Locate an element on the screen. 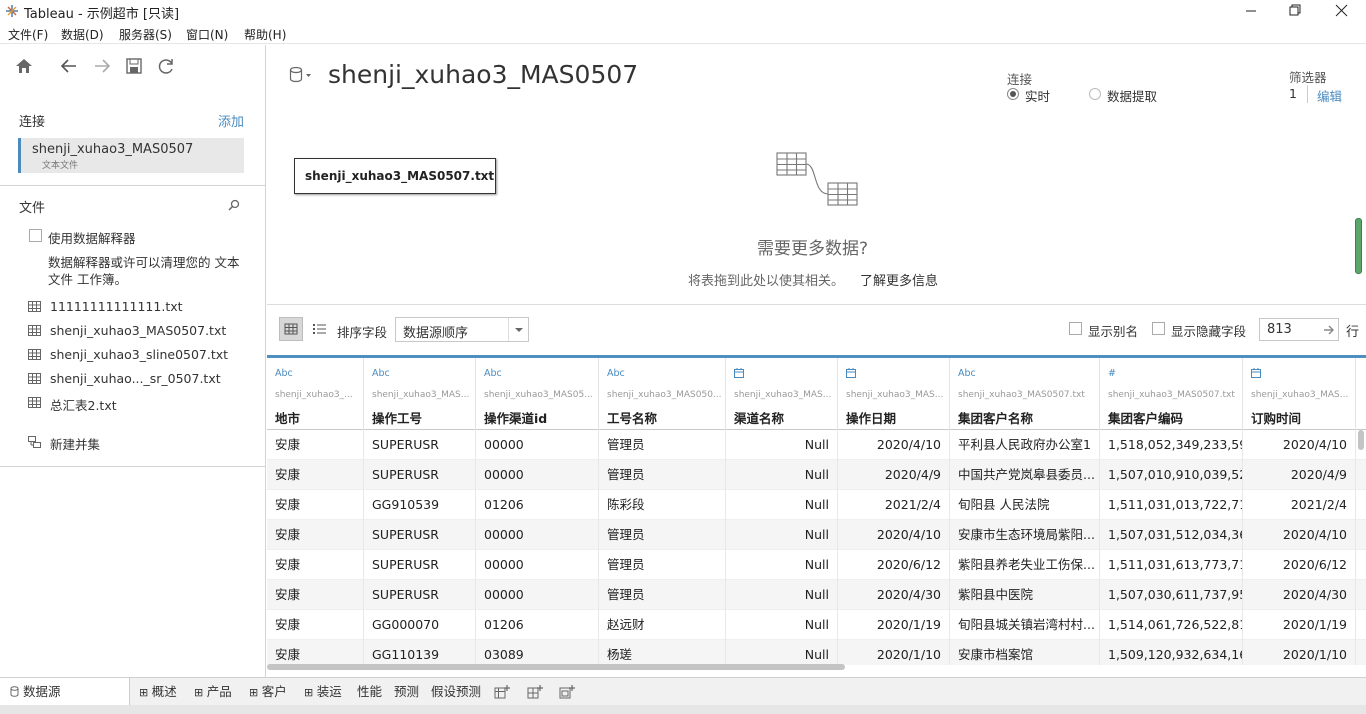 The width and height of the screenshot is (1366, 714). interpreter-checkbox is located at coordinates (35, 235).